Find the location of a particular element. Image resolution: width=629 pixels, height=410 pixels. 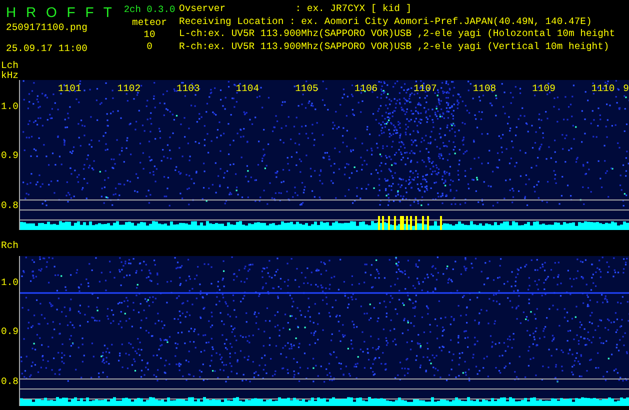

info-line: L-ch:ex. UV5R 113.900Mhz(SAPPORO VOR)USB ,2-ele yagi (Holozontal 10m height is located at coordinates (397, 34).